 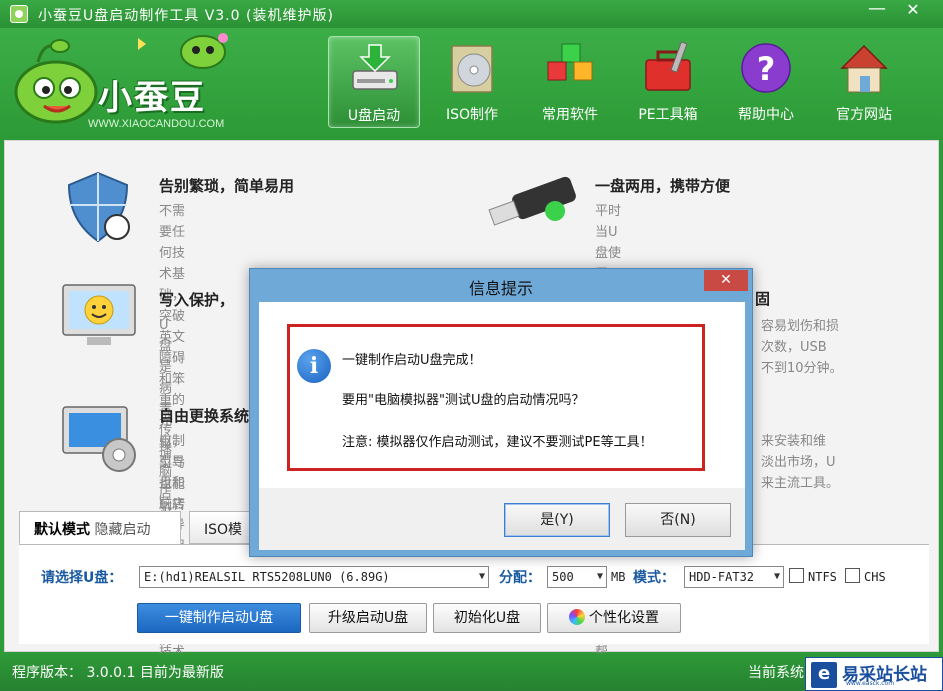 What do you see at coordinates (532, 201) in the screenshot?
I see `usb-stick-icon` at bounding box center [532, 201].